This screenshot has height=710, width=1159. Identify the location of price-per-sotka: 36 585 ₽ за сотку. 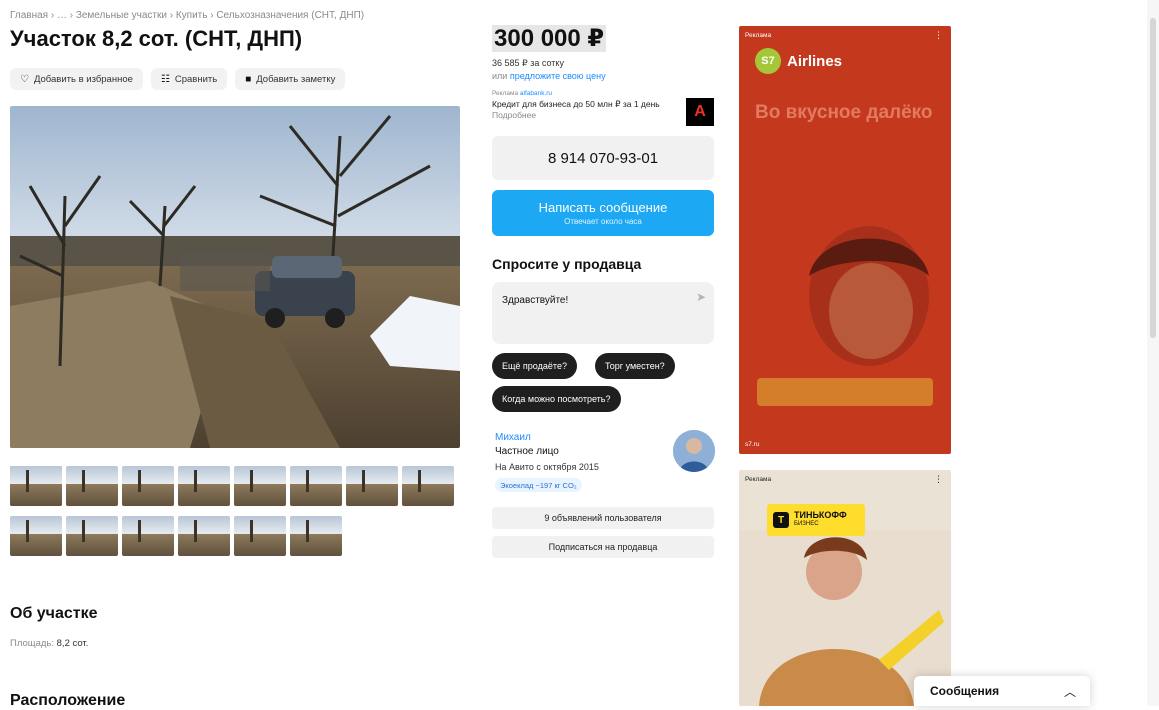
(528, 63).